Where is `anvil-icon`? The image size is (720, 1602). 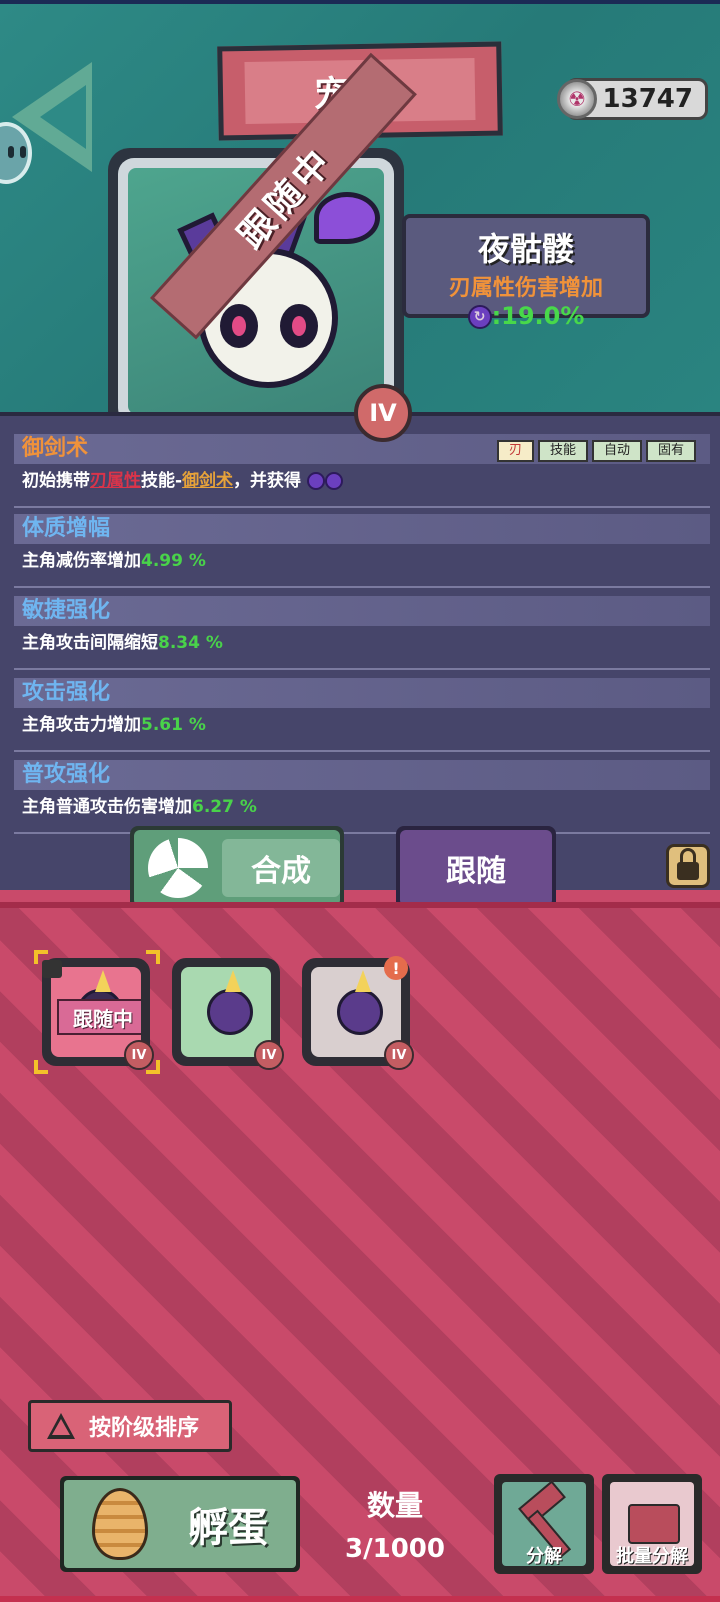 anvil-icon is located at coordinates (654, 1524).